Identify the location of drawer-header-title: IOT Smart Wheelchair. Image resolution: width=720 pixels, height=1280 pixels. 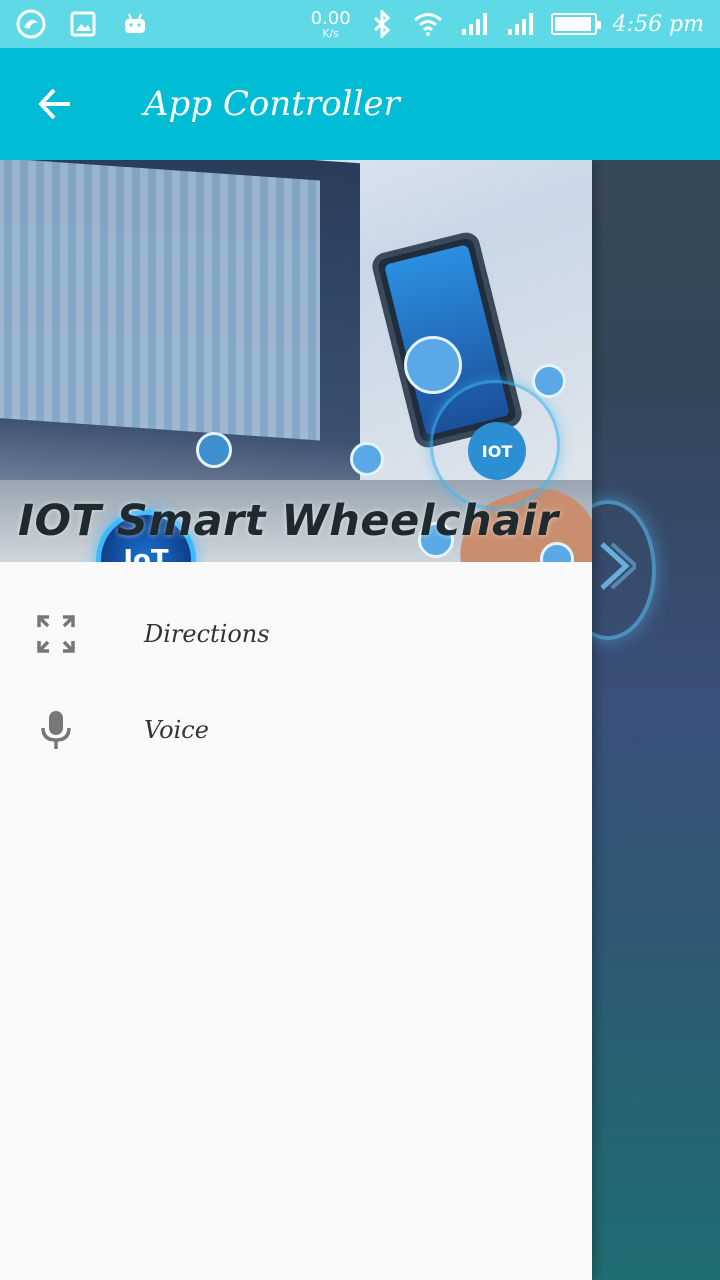
(288, 521).